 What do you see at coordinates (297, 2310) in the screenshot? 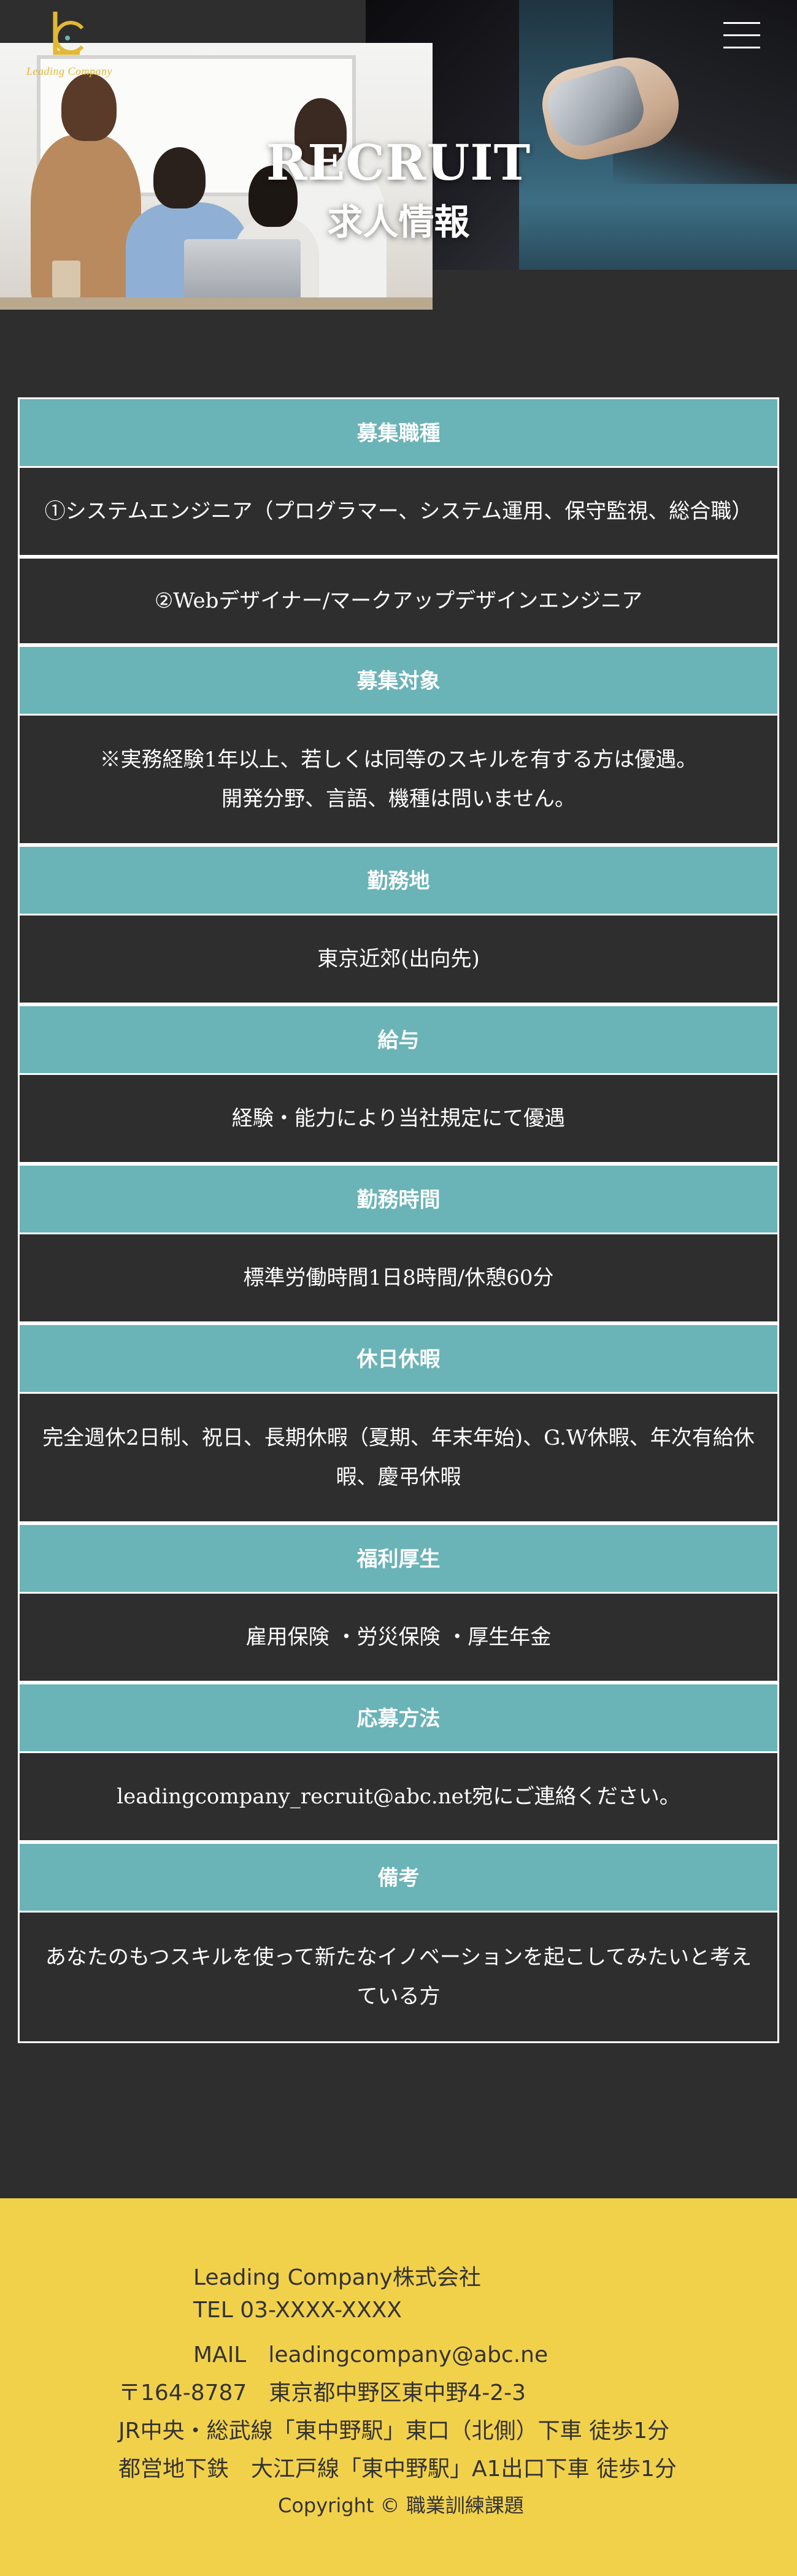
I see `footer-tel: TEL 03-XXXX-XXXX` at bounding box center [297, 2310].